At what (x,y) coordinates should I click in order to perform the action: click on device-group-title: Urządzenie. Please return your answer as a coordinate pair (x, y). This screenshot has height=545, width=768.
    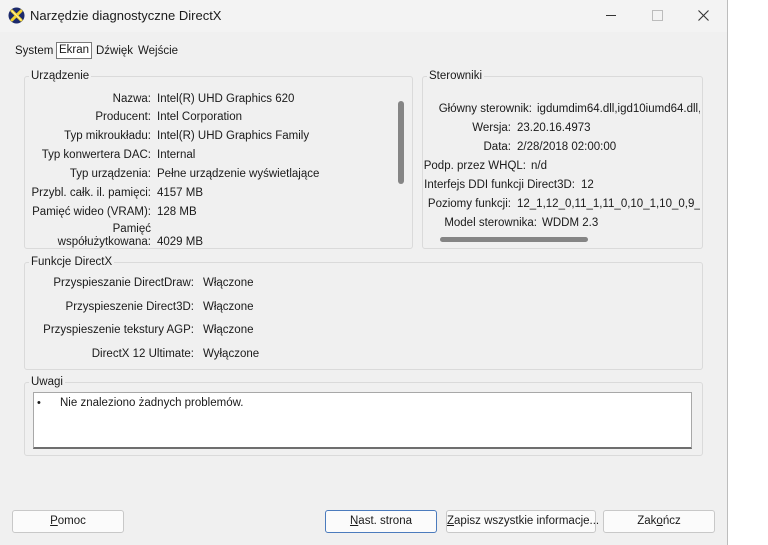
    Looking at the image, I should click on (60, 76).